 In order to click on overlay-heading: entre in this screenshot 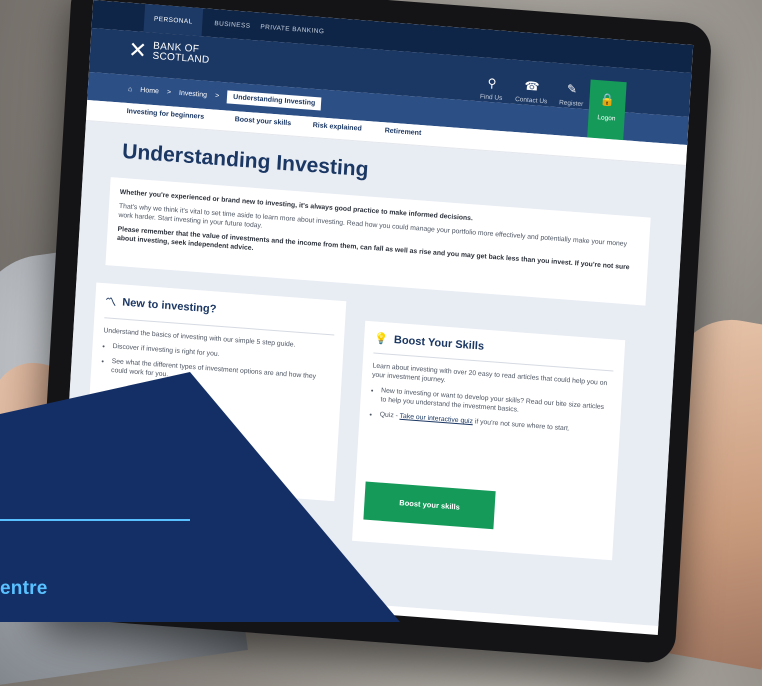, I will do `click(24, 588)`.